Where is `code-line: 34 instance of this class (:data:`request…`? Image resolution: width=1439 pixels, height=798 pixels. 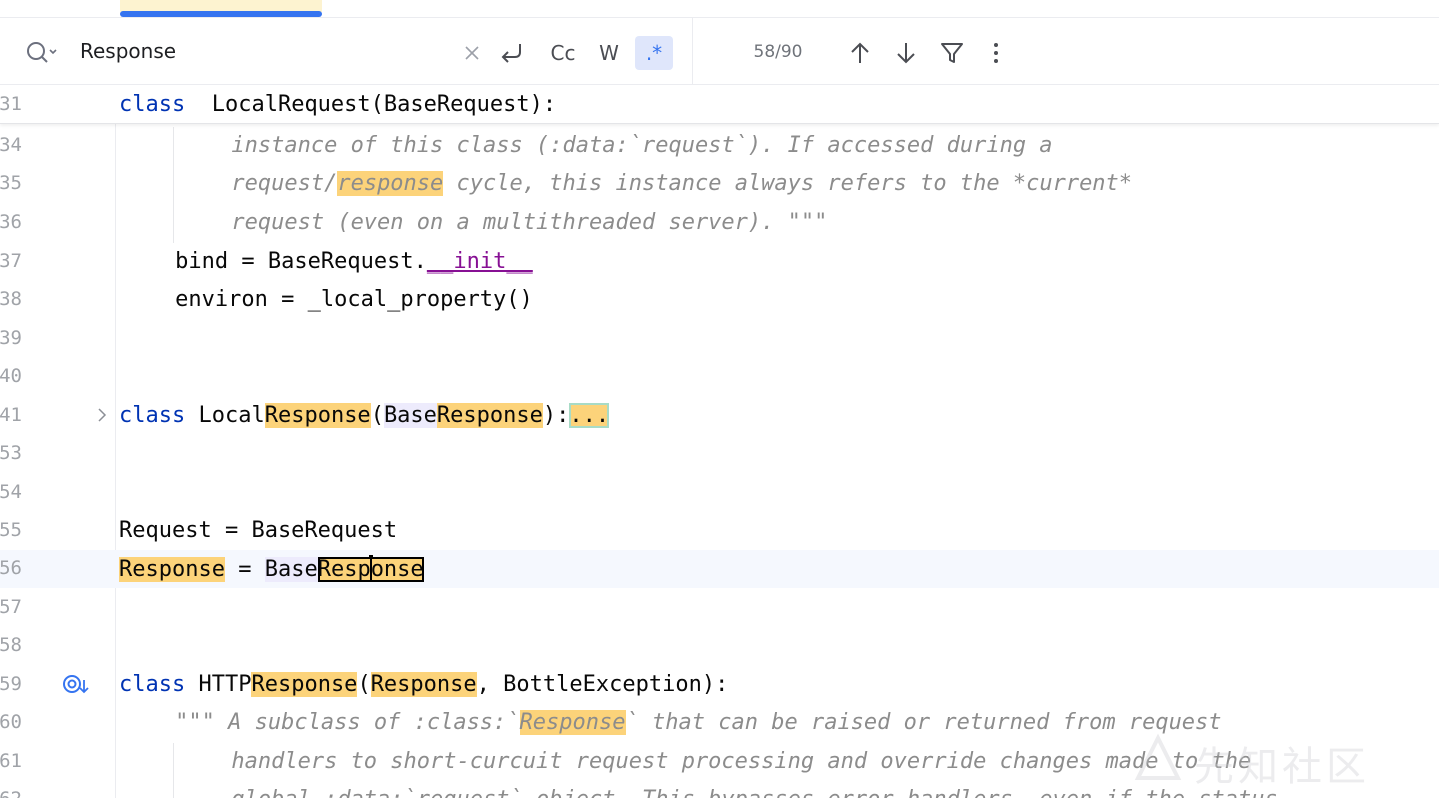 code-line: 34 instance of this class (:data:`request… is located at coordinates (719, 146).